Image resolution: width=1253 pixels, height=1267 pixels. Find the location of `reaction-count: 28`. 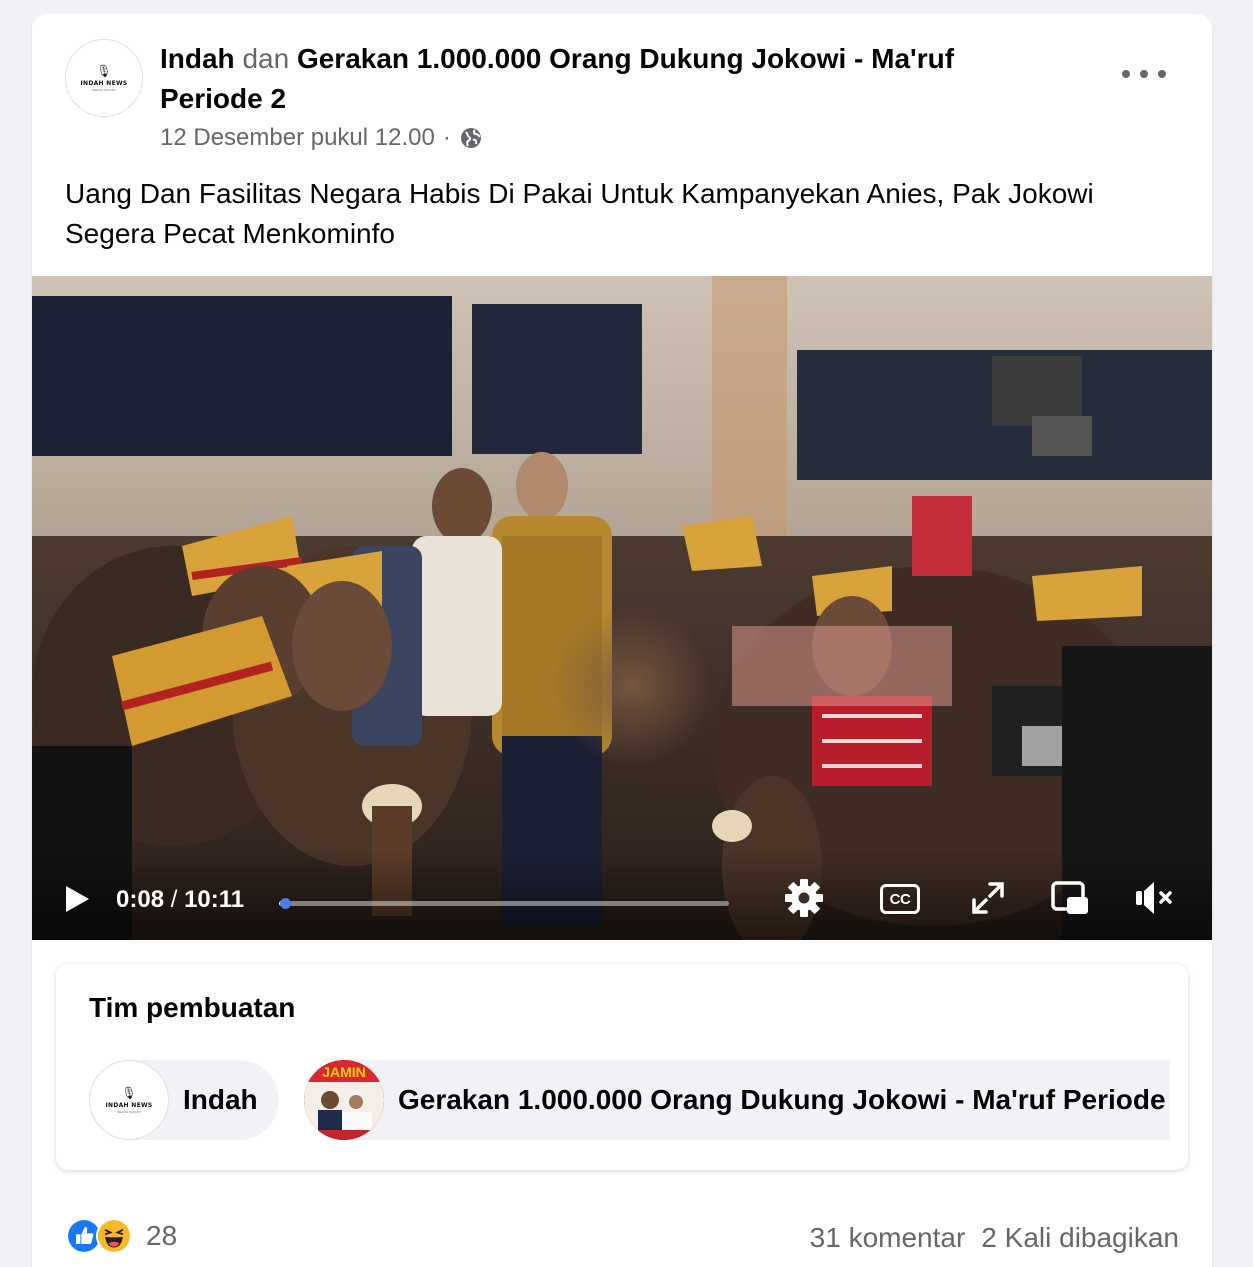

reaction-count: 28 is located at coordinates (162, 1235).